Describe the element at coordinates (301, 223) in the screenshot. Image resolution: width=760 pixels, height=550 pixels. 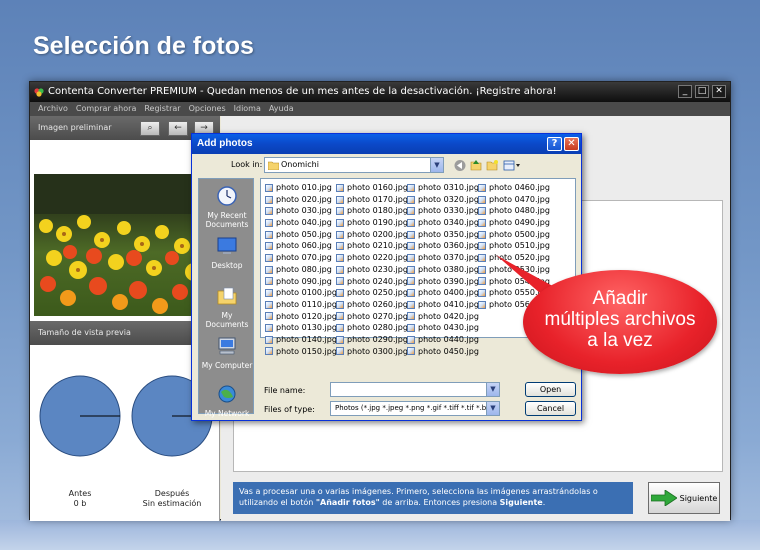
I see `file-item: photo 040.jpg` at that location.